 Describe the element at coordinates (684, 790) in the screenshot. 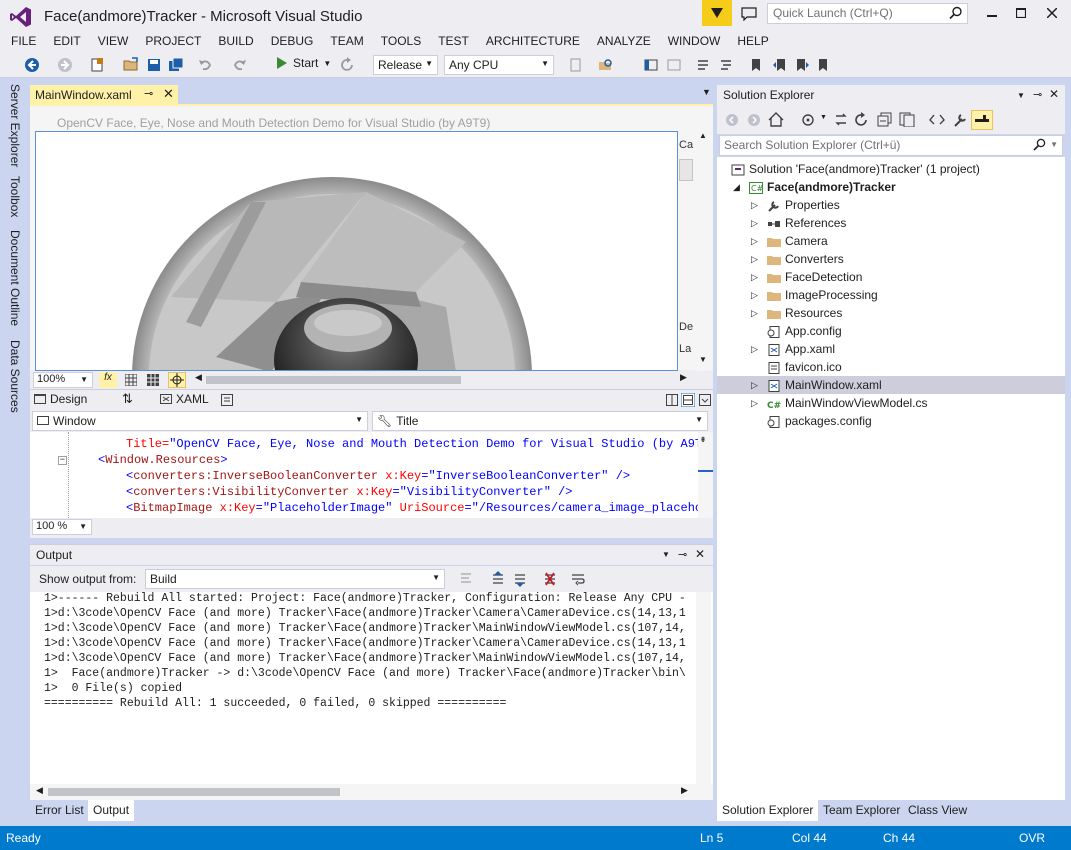

I see `scroll-right-icon: ▶` at that location.